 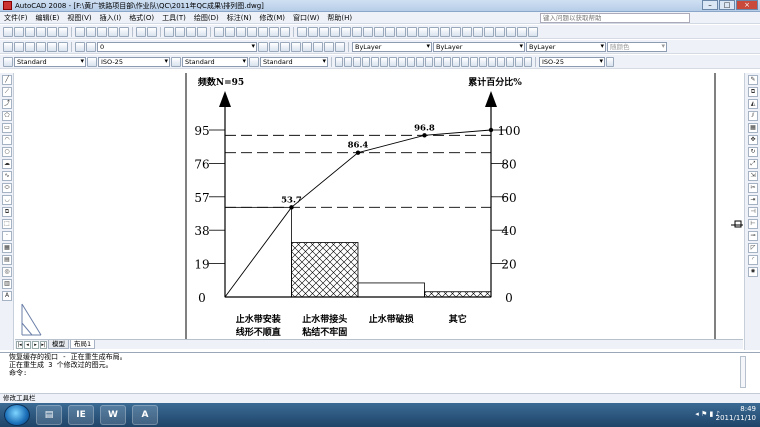 What do you see at coordinates (753, 80) in the screenshot?
I see `erase-icon: ✎` at bounding box center [753, 80].